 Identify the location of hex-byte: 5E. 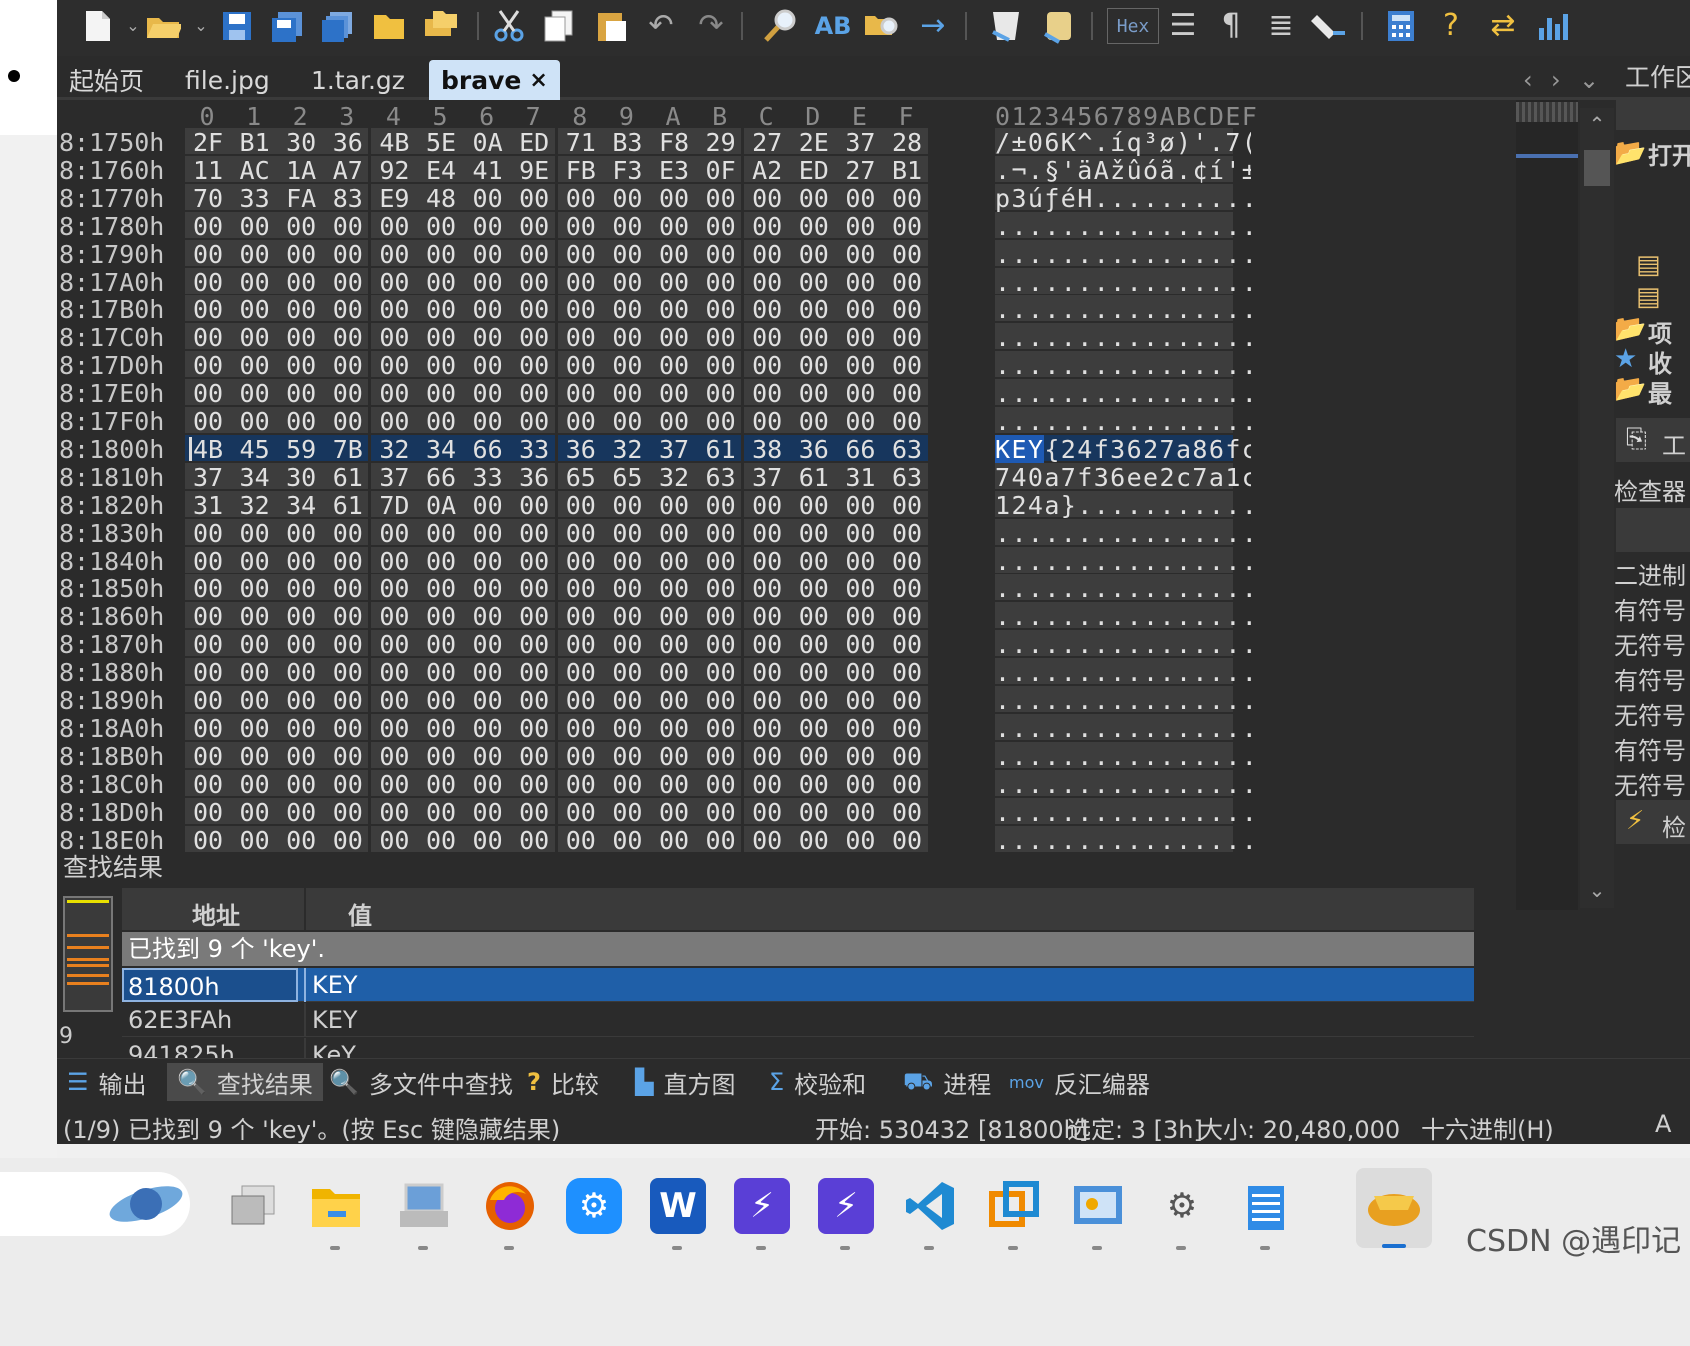
(441, 142).